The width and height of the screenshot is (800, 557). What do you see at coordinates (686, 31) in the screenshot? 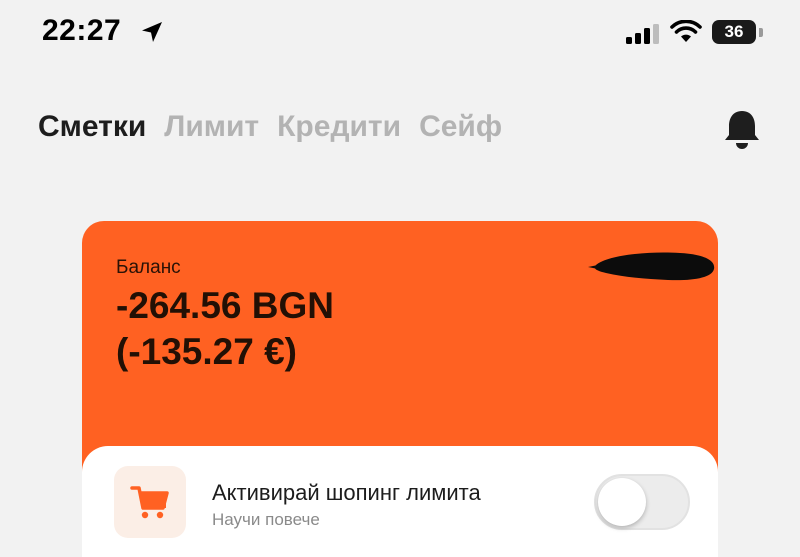
I see `wifi-icon` at bounding box center [686, 31].